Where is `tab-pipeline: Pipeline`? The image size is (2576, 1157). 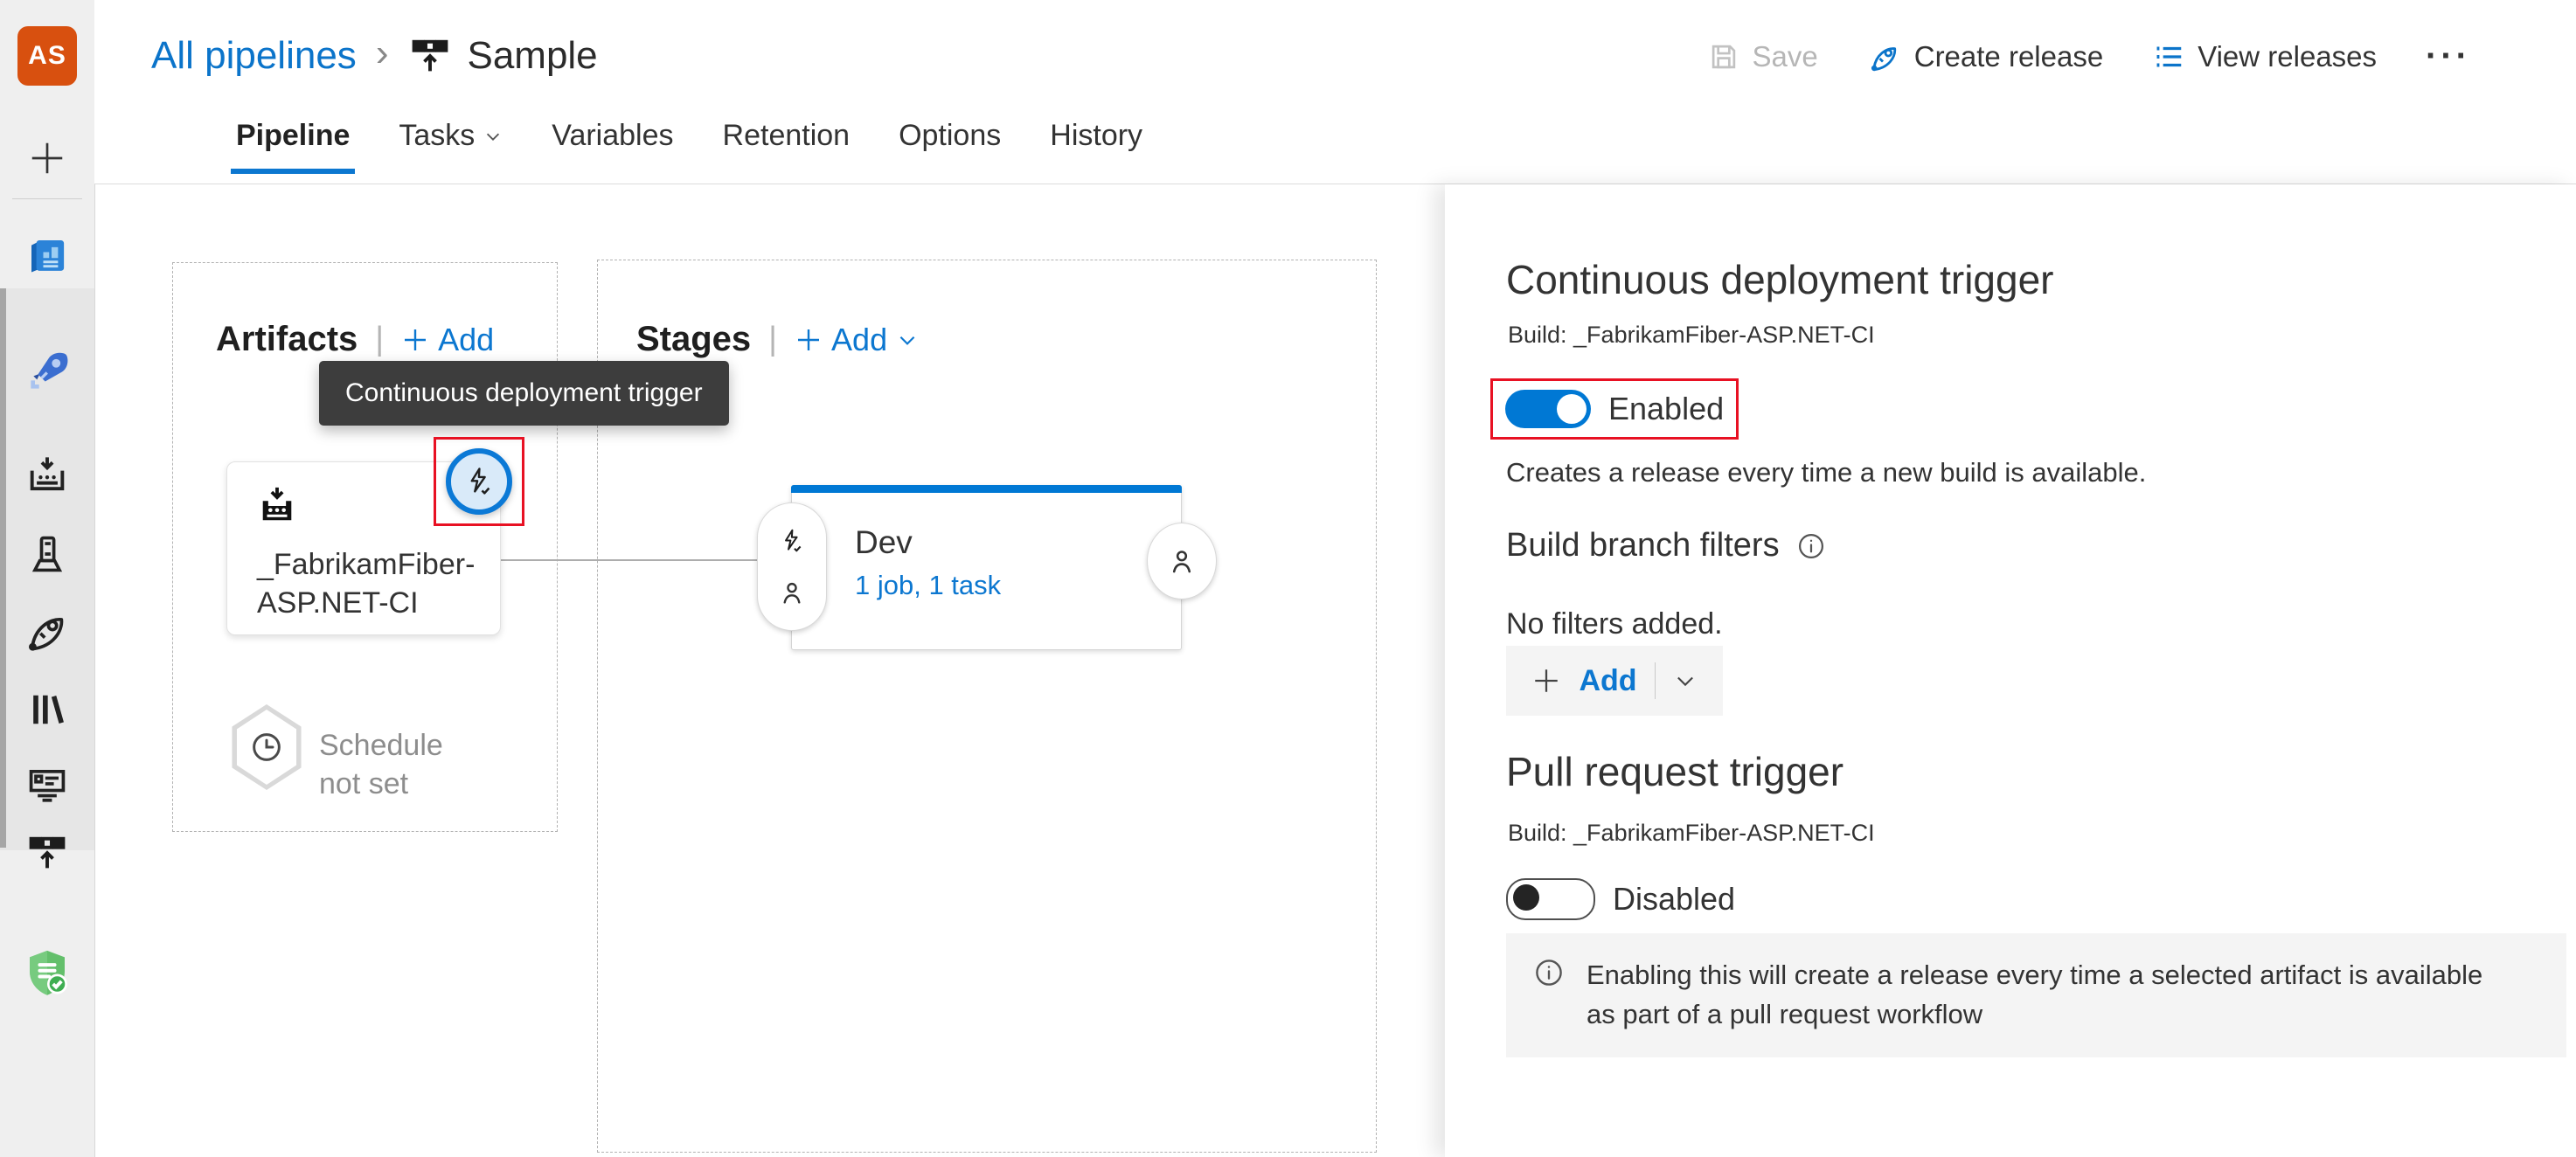 tab-pipeline: Pipeline is located at coordinates (293, 146).